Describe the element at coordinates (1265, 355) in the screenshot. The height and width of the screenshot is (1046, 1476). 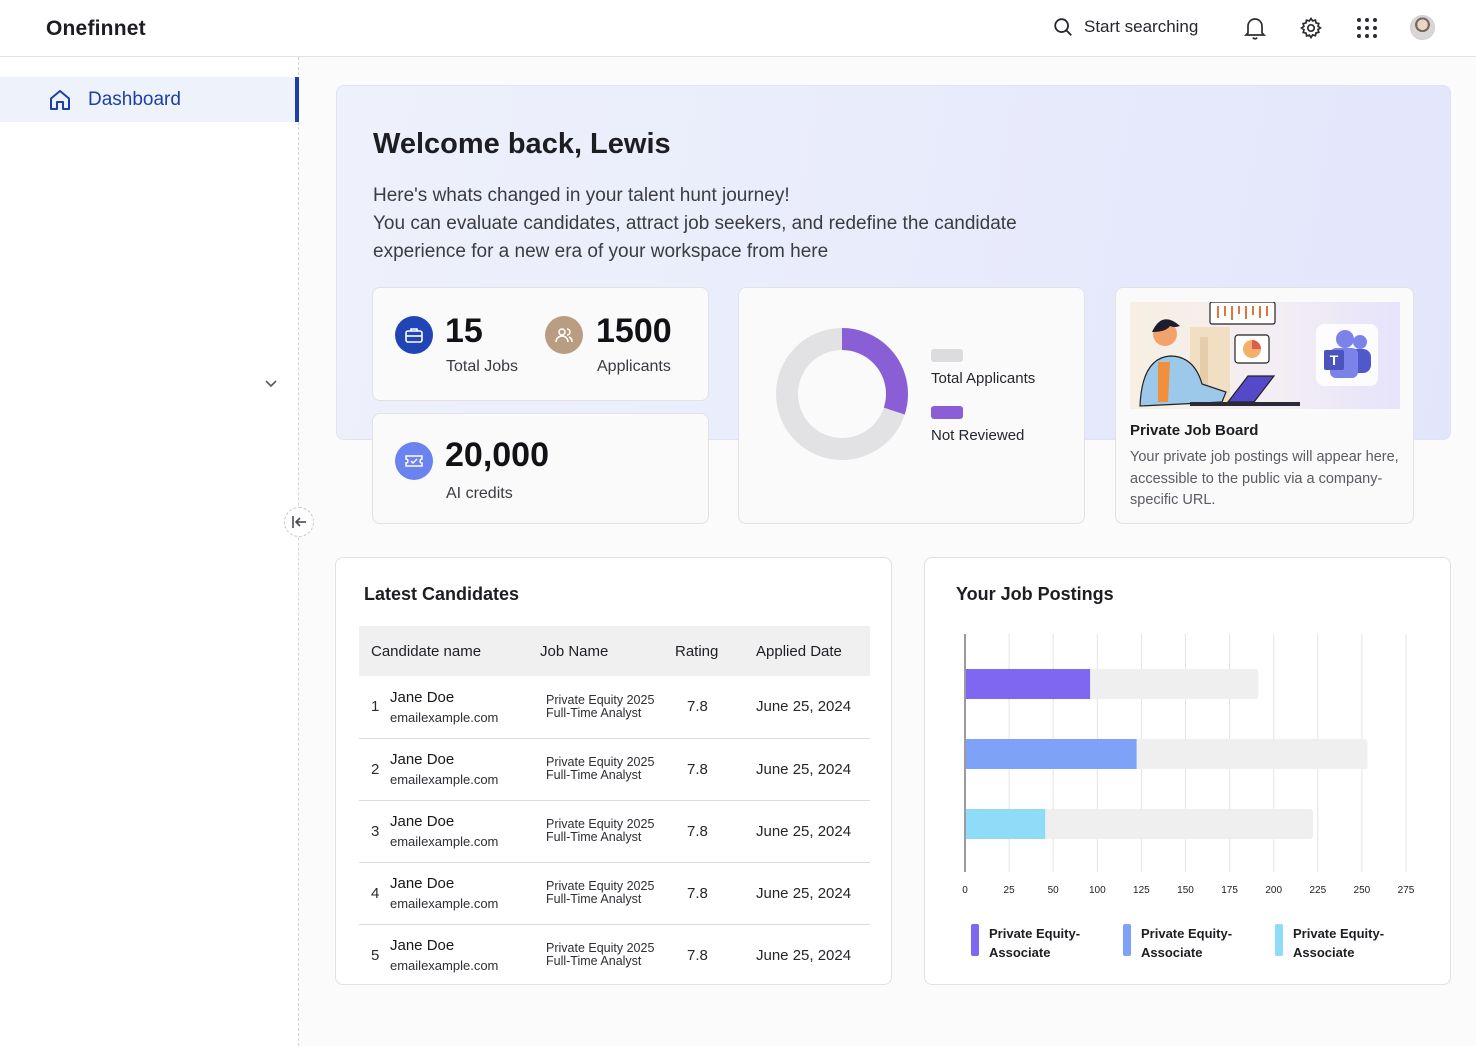
I see `job-board-illustration: T` at that location.